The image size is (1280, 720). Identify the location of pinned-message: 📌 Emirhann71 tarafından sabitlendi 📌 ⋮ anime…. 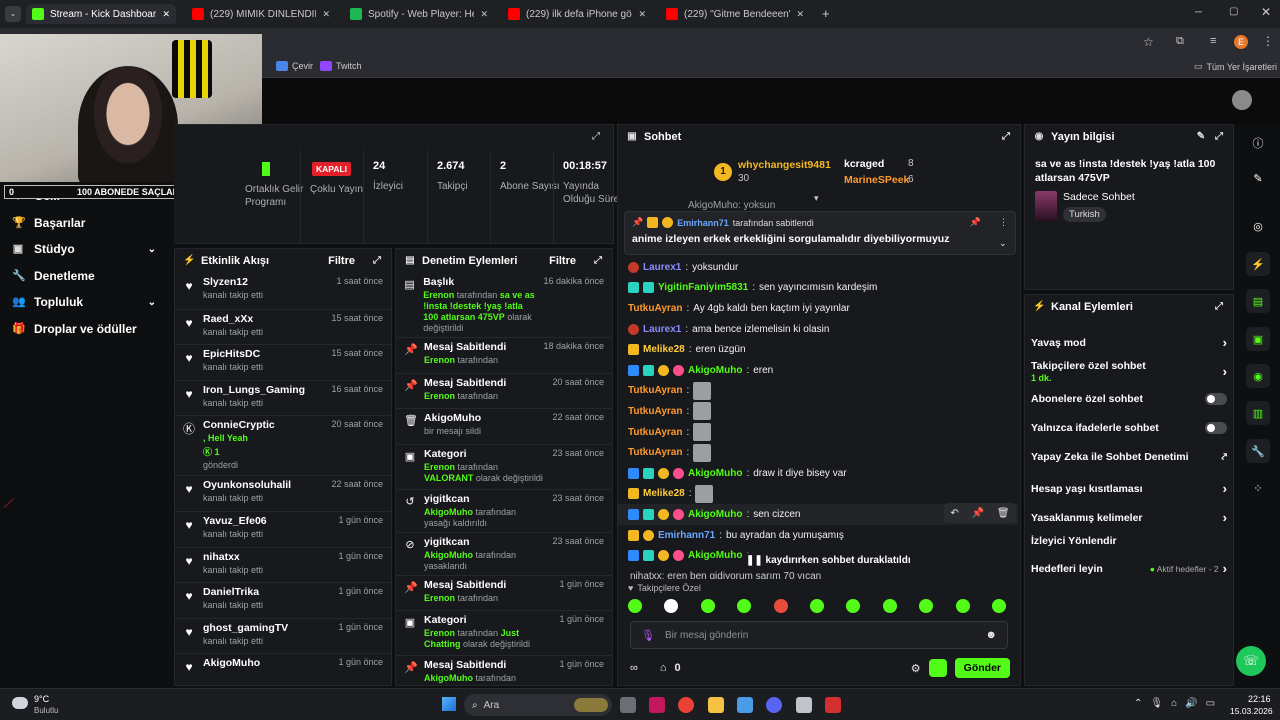
(820, 233).